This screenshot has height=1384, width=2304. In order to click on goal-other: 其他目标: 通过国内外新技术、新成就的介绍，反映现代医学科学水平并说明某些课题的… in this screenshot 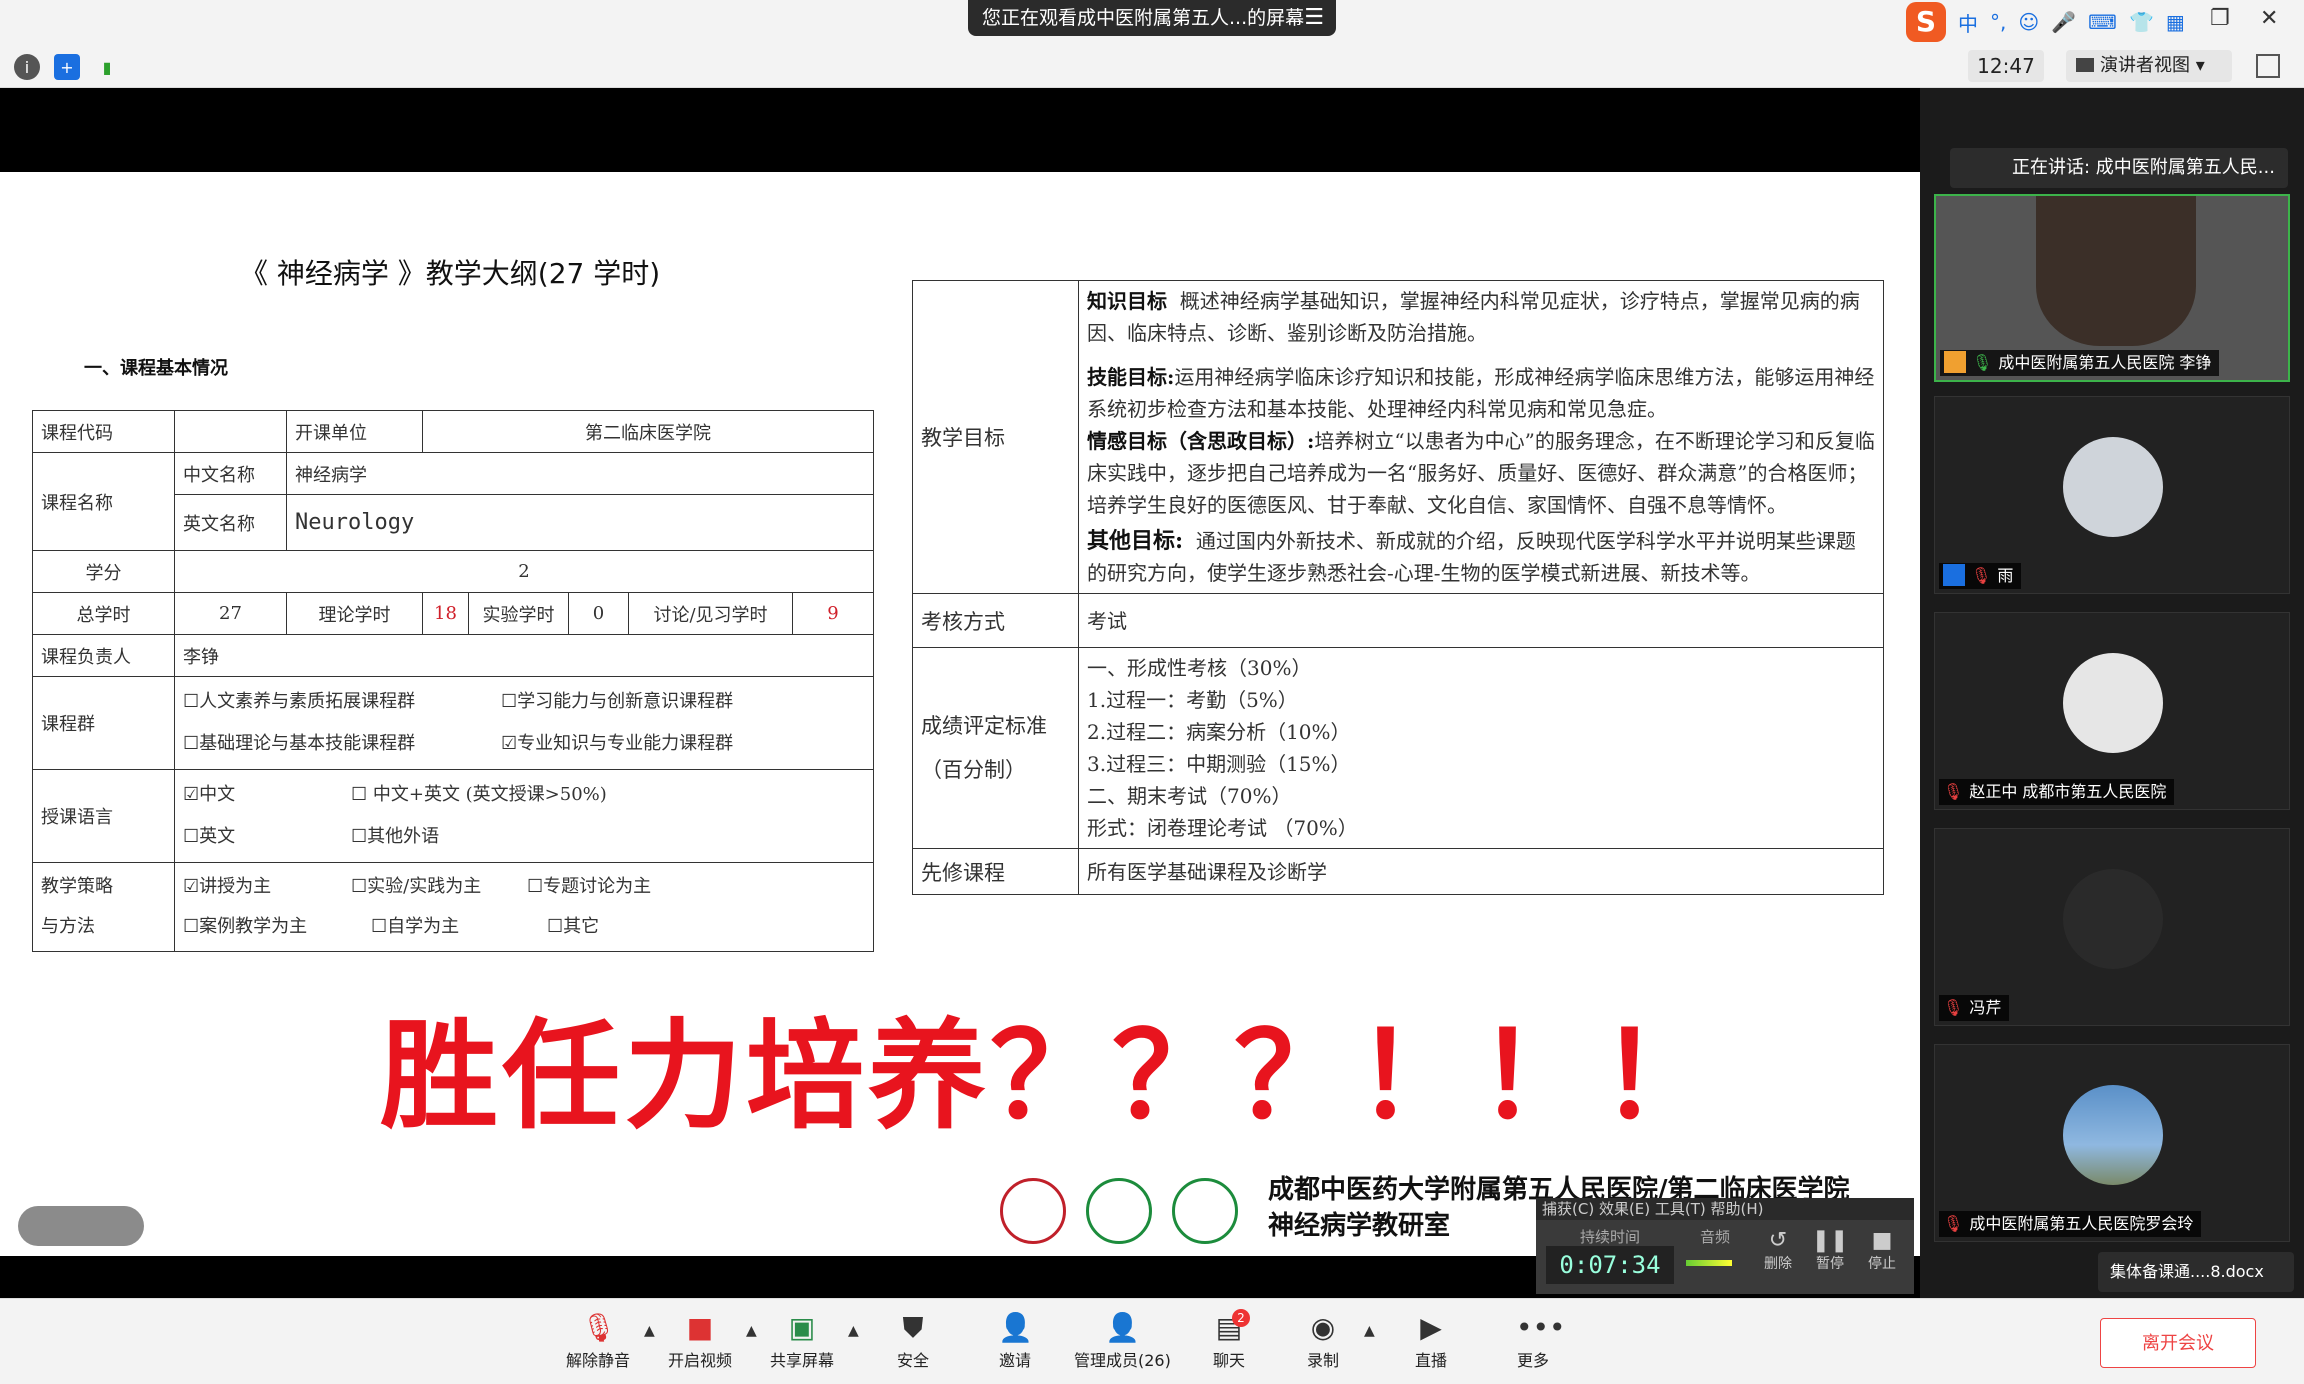, I will do `click(1481, 557)`.